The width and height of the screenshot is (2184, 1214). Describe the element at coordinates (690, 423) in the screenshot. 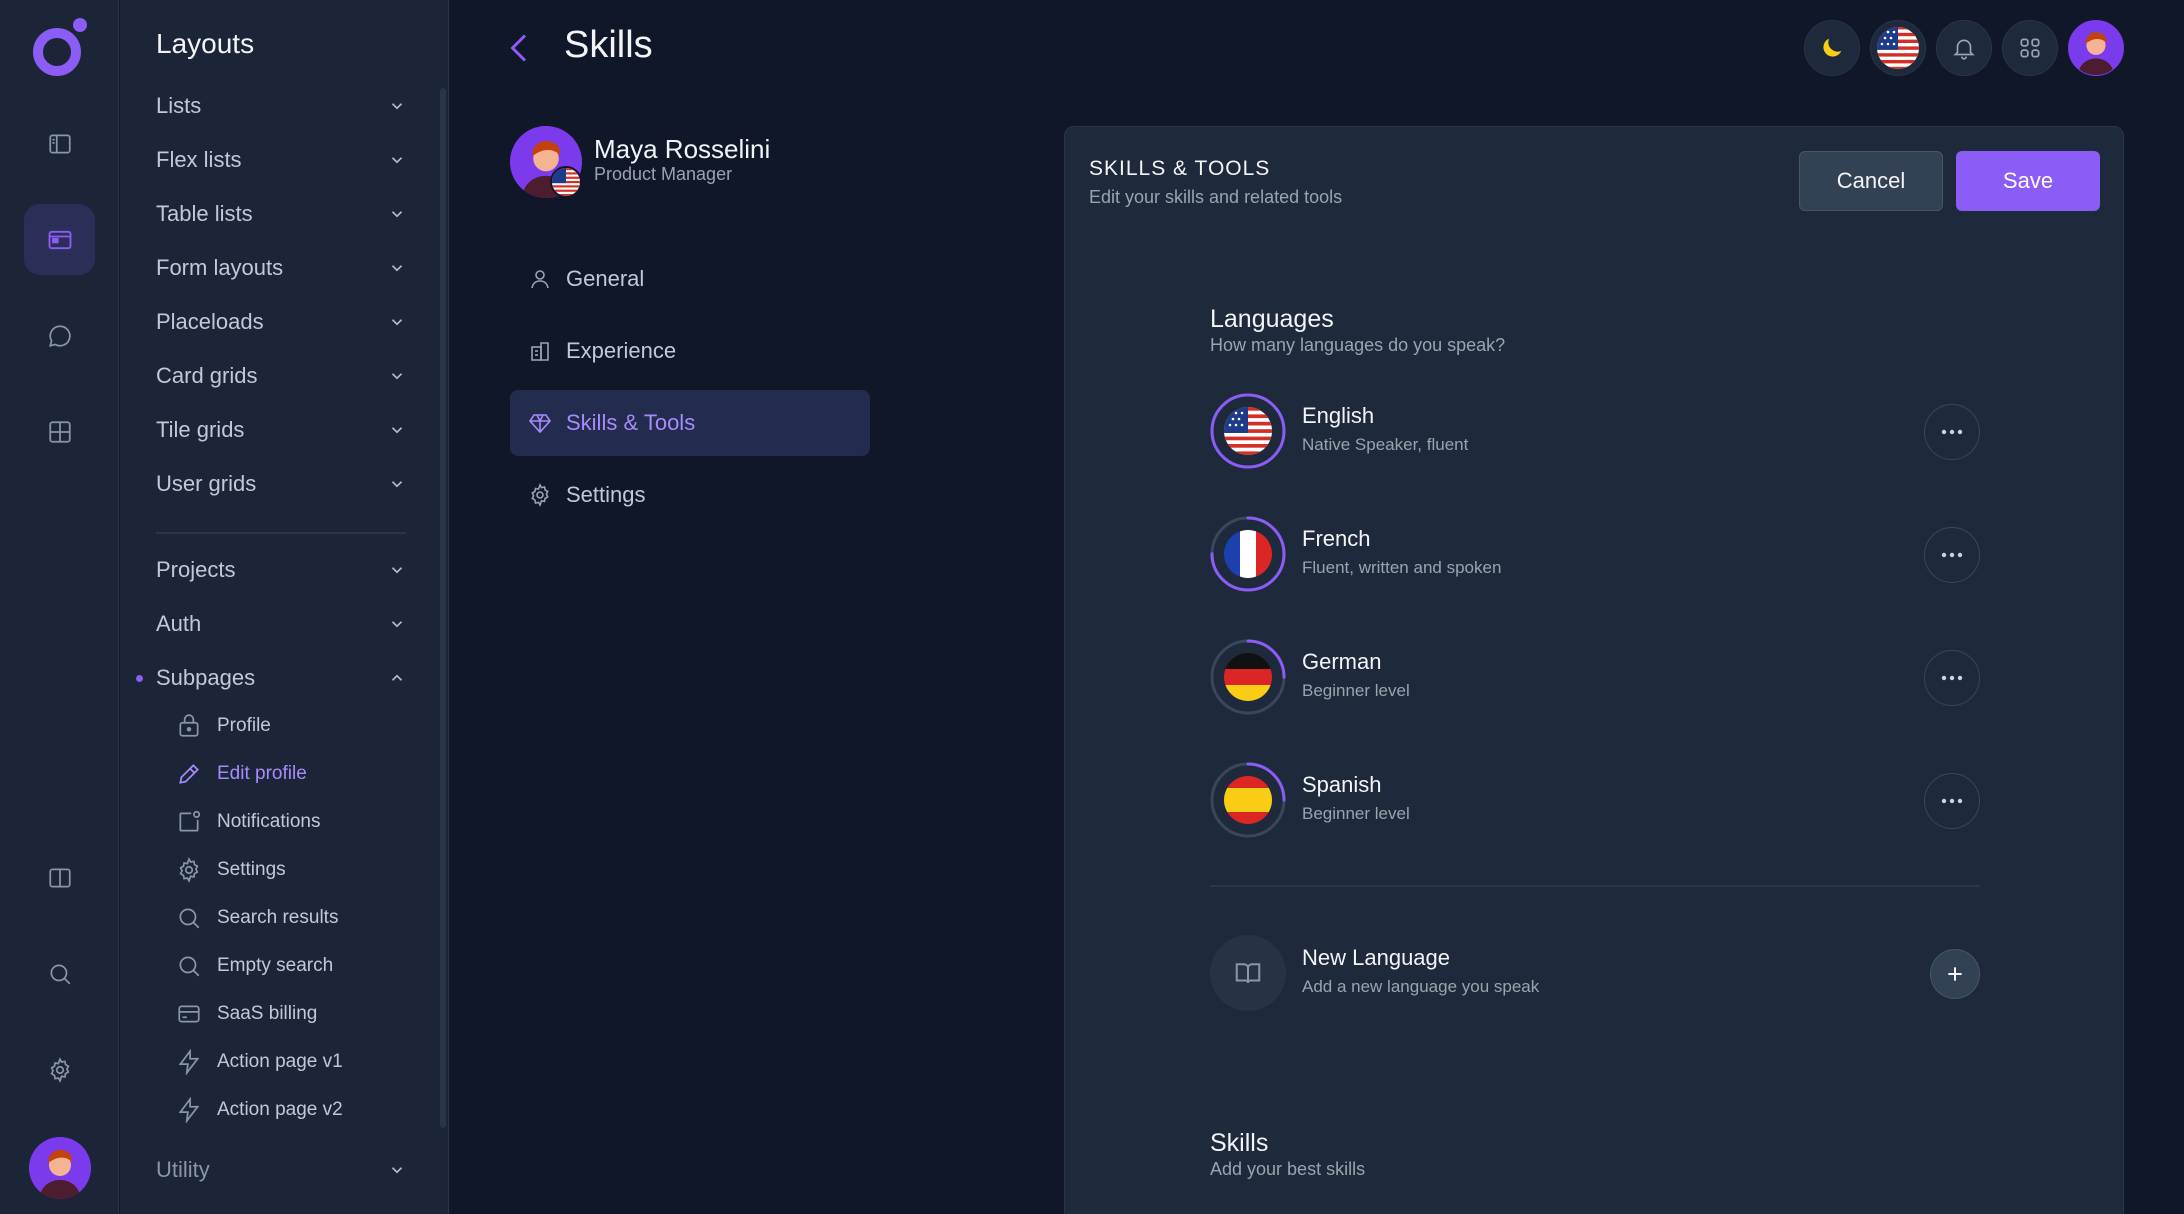

I see `nav-skills-tools: Skills & Tools` at that location.